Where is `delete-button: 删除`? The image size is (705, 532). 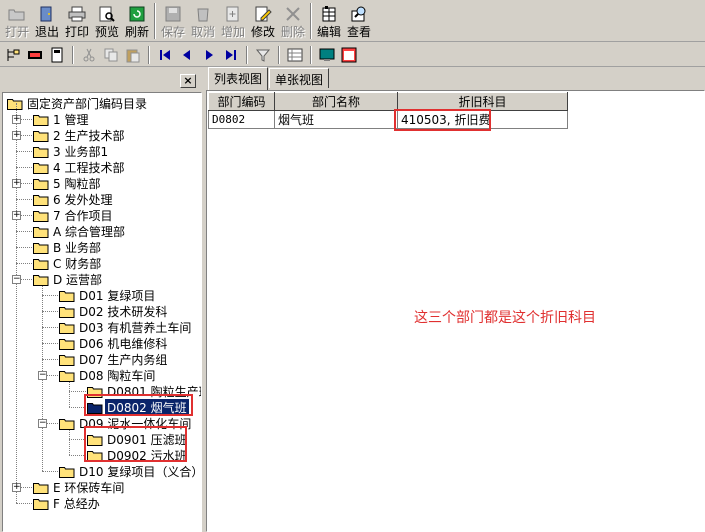
delete-button: 删除 is located at coordinates (293, 21).